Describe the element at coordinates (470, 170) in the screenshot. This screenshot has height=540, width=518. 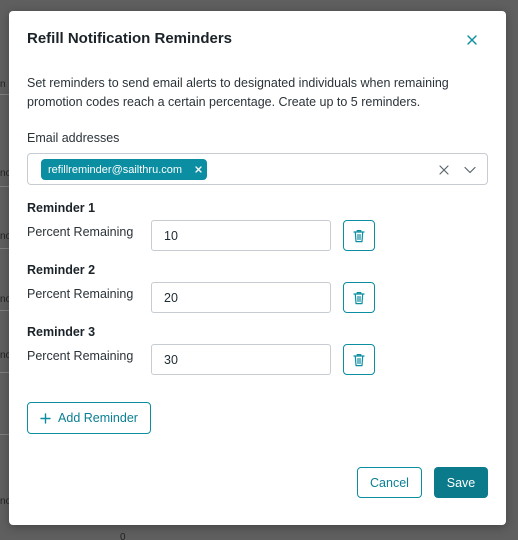
I see `chevron-down-icon` at that location.